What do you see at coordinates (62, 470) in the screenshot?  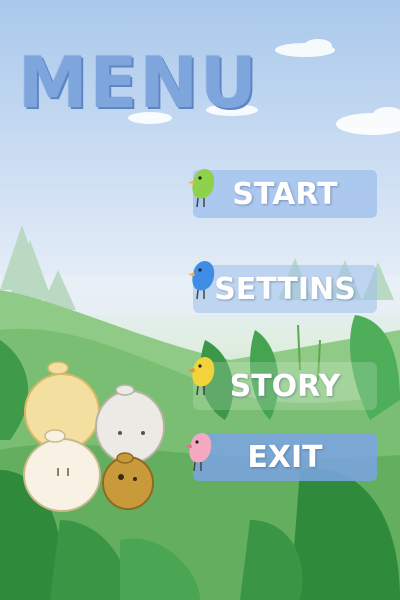 I see `white-chick` at bounding box center [62, 470].